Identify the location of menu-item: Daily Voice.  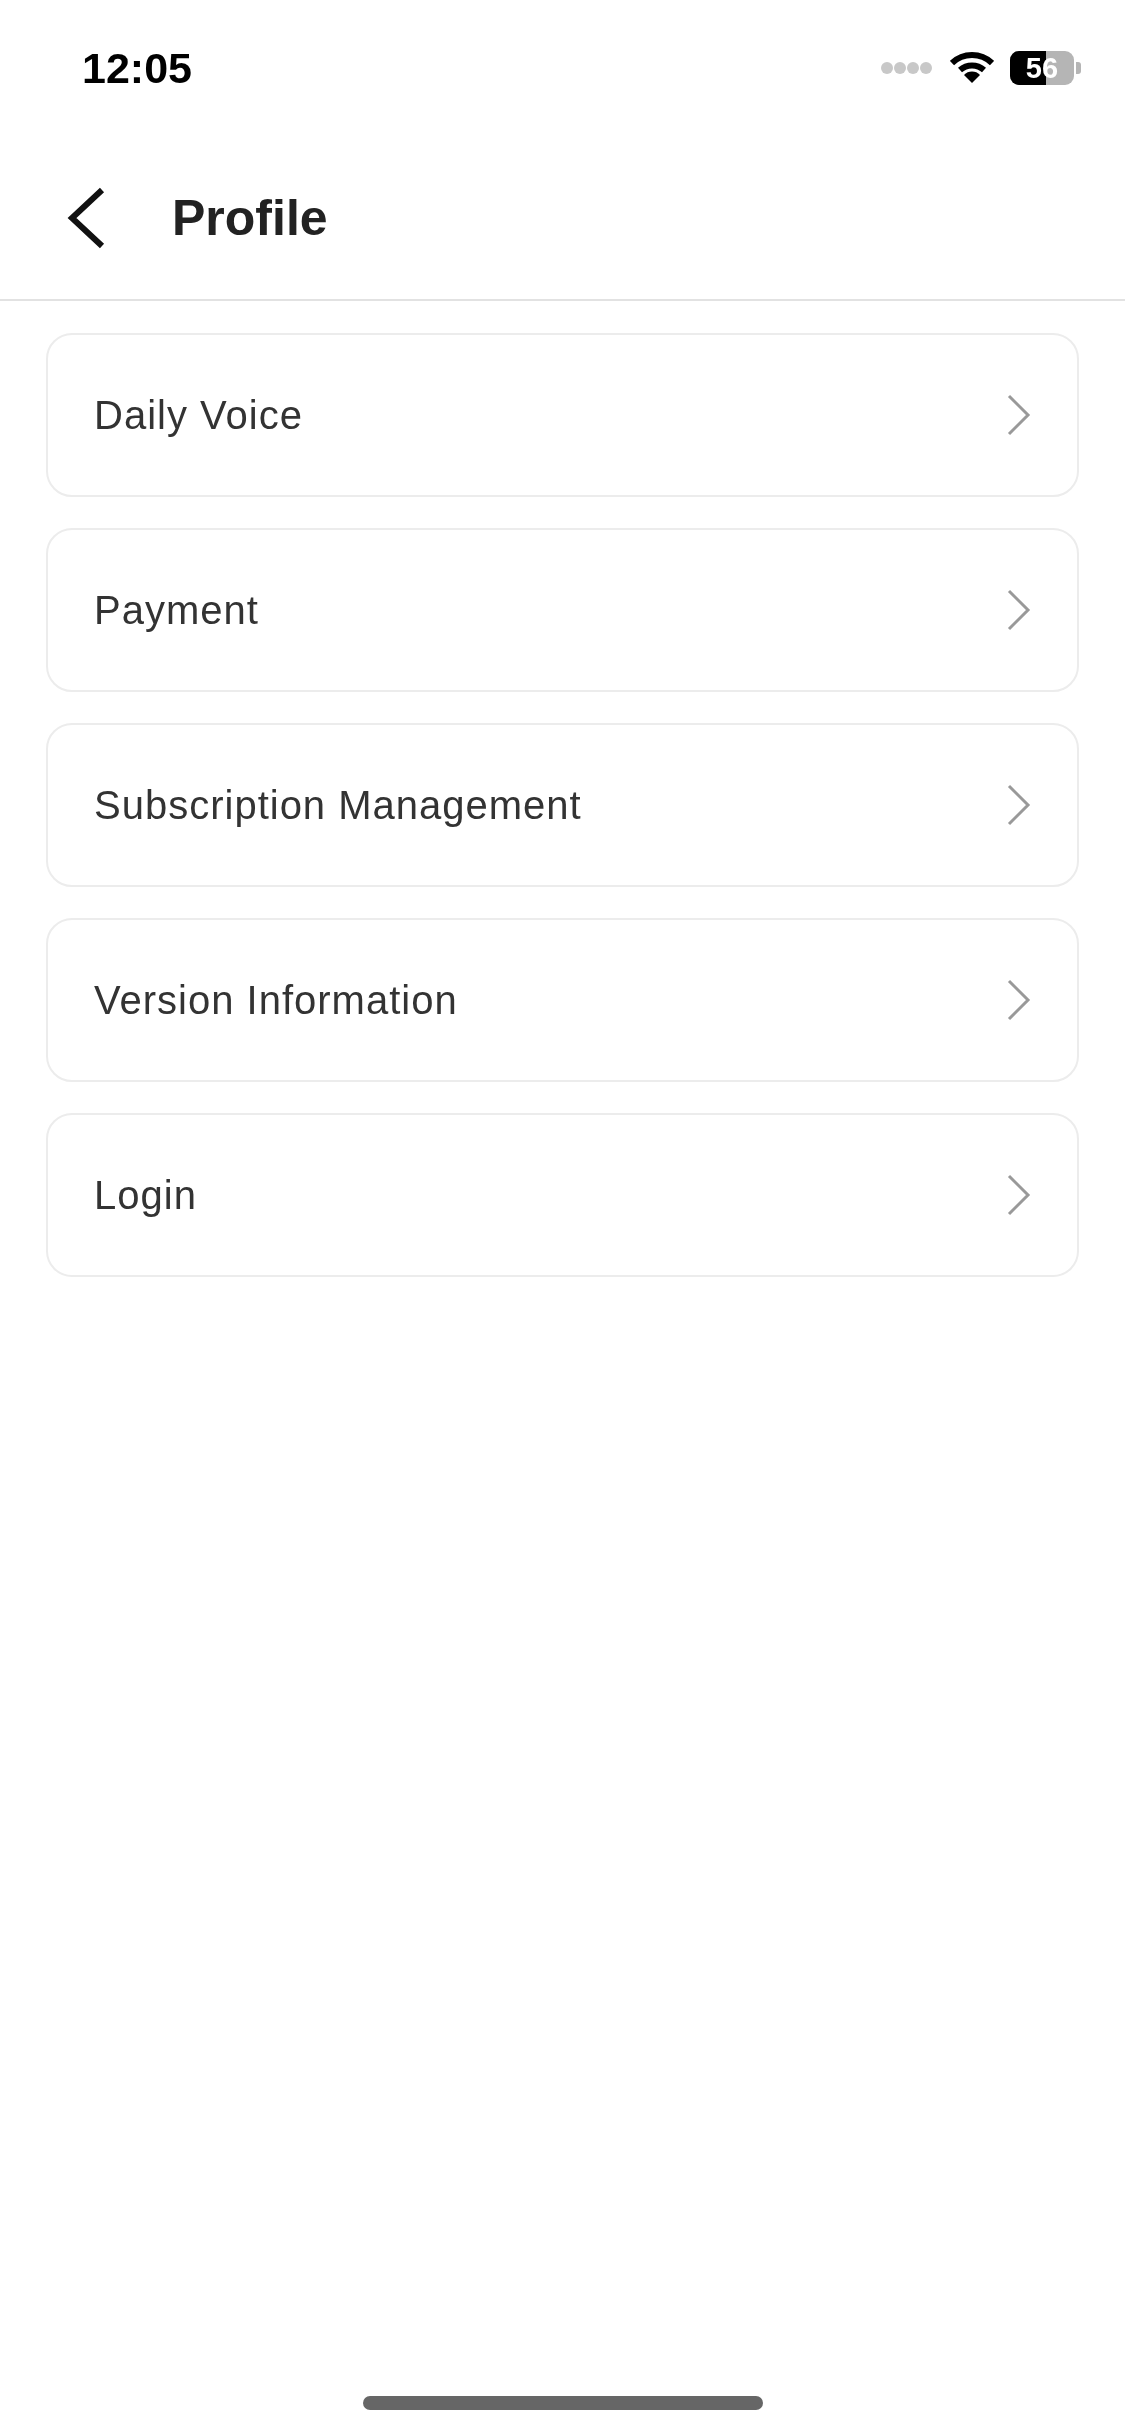
(562, 415).